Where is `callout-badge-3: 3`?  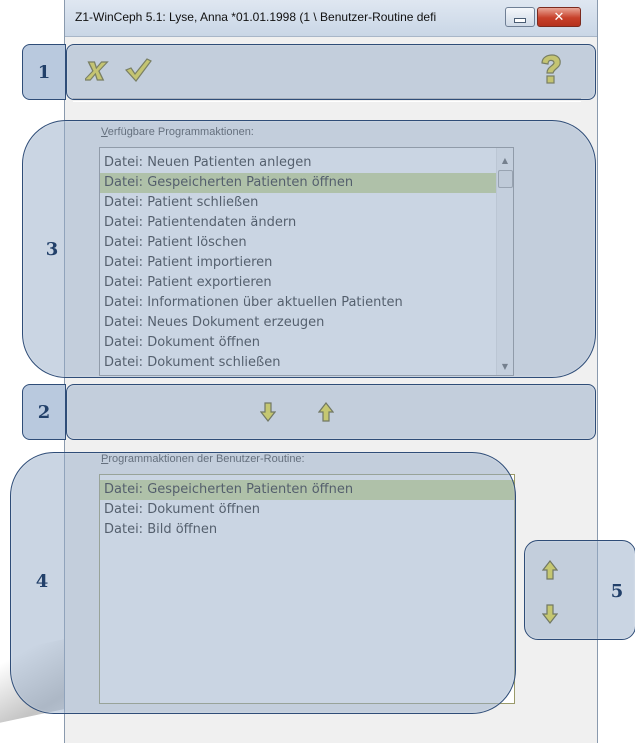
callout-badge-3: 3 is located at coordinates (52, 249).